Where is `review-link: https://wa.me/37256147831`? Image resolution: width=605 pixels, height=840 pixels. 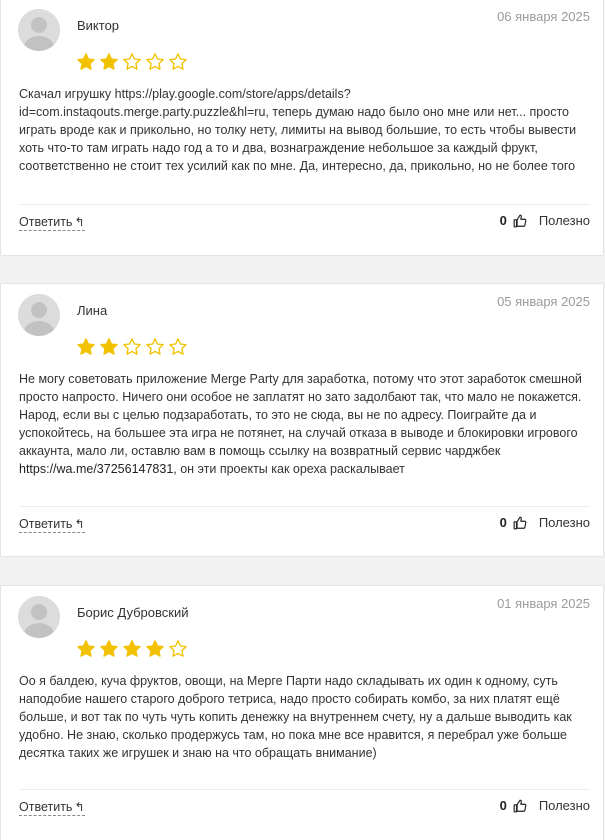 review-link: https://wa.me/37256147831 is located at coordinates (96, 469).